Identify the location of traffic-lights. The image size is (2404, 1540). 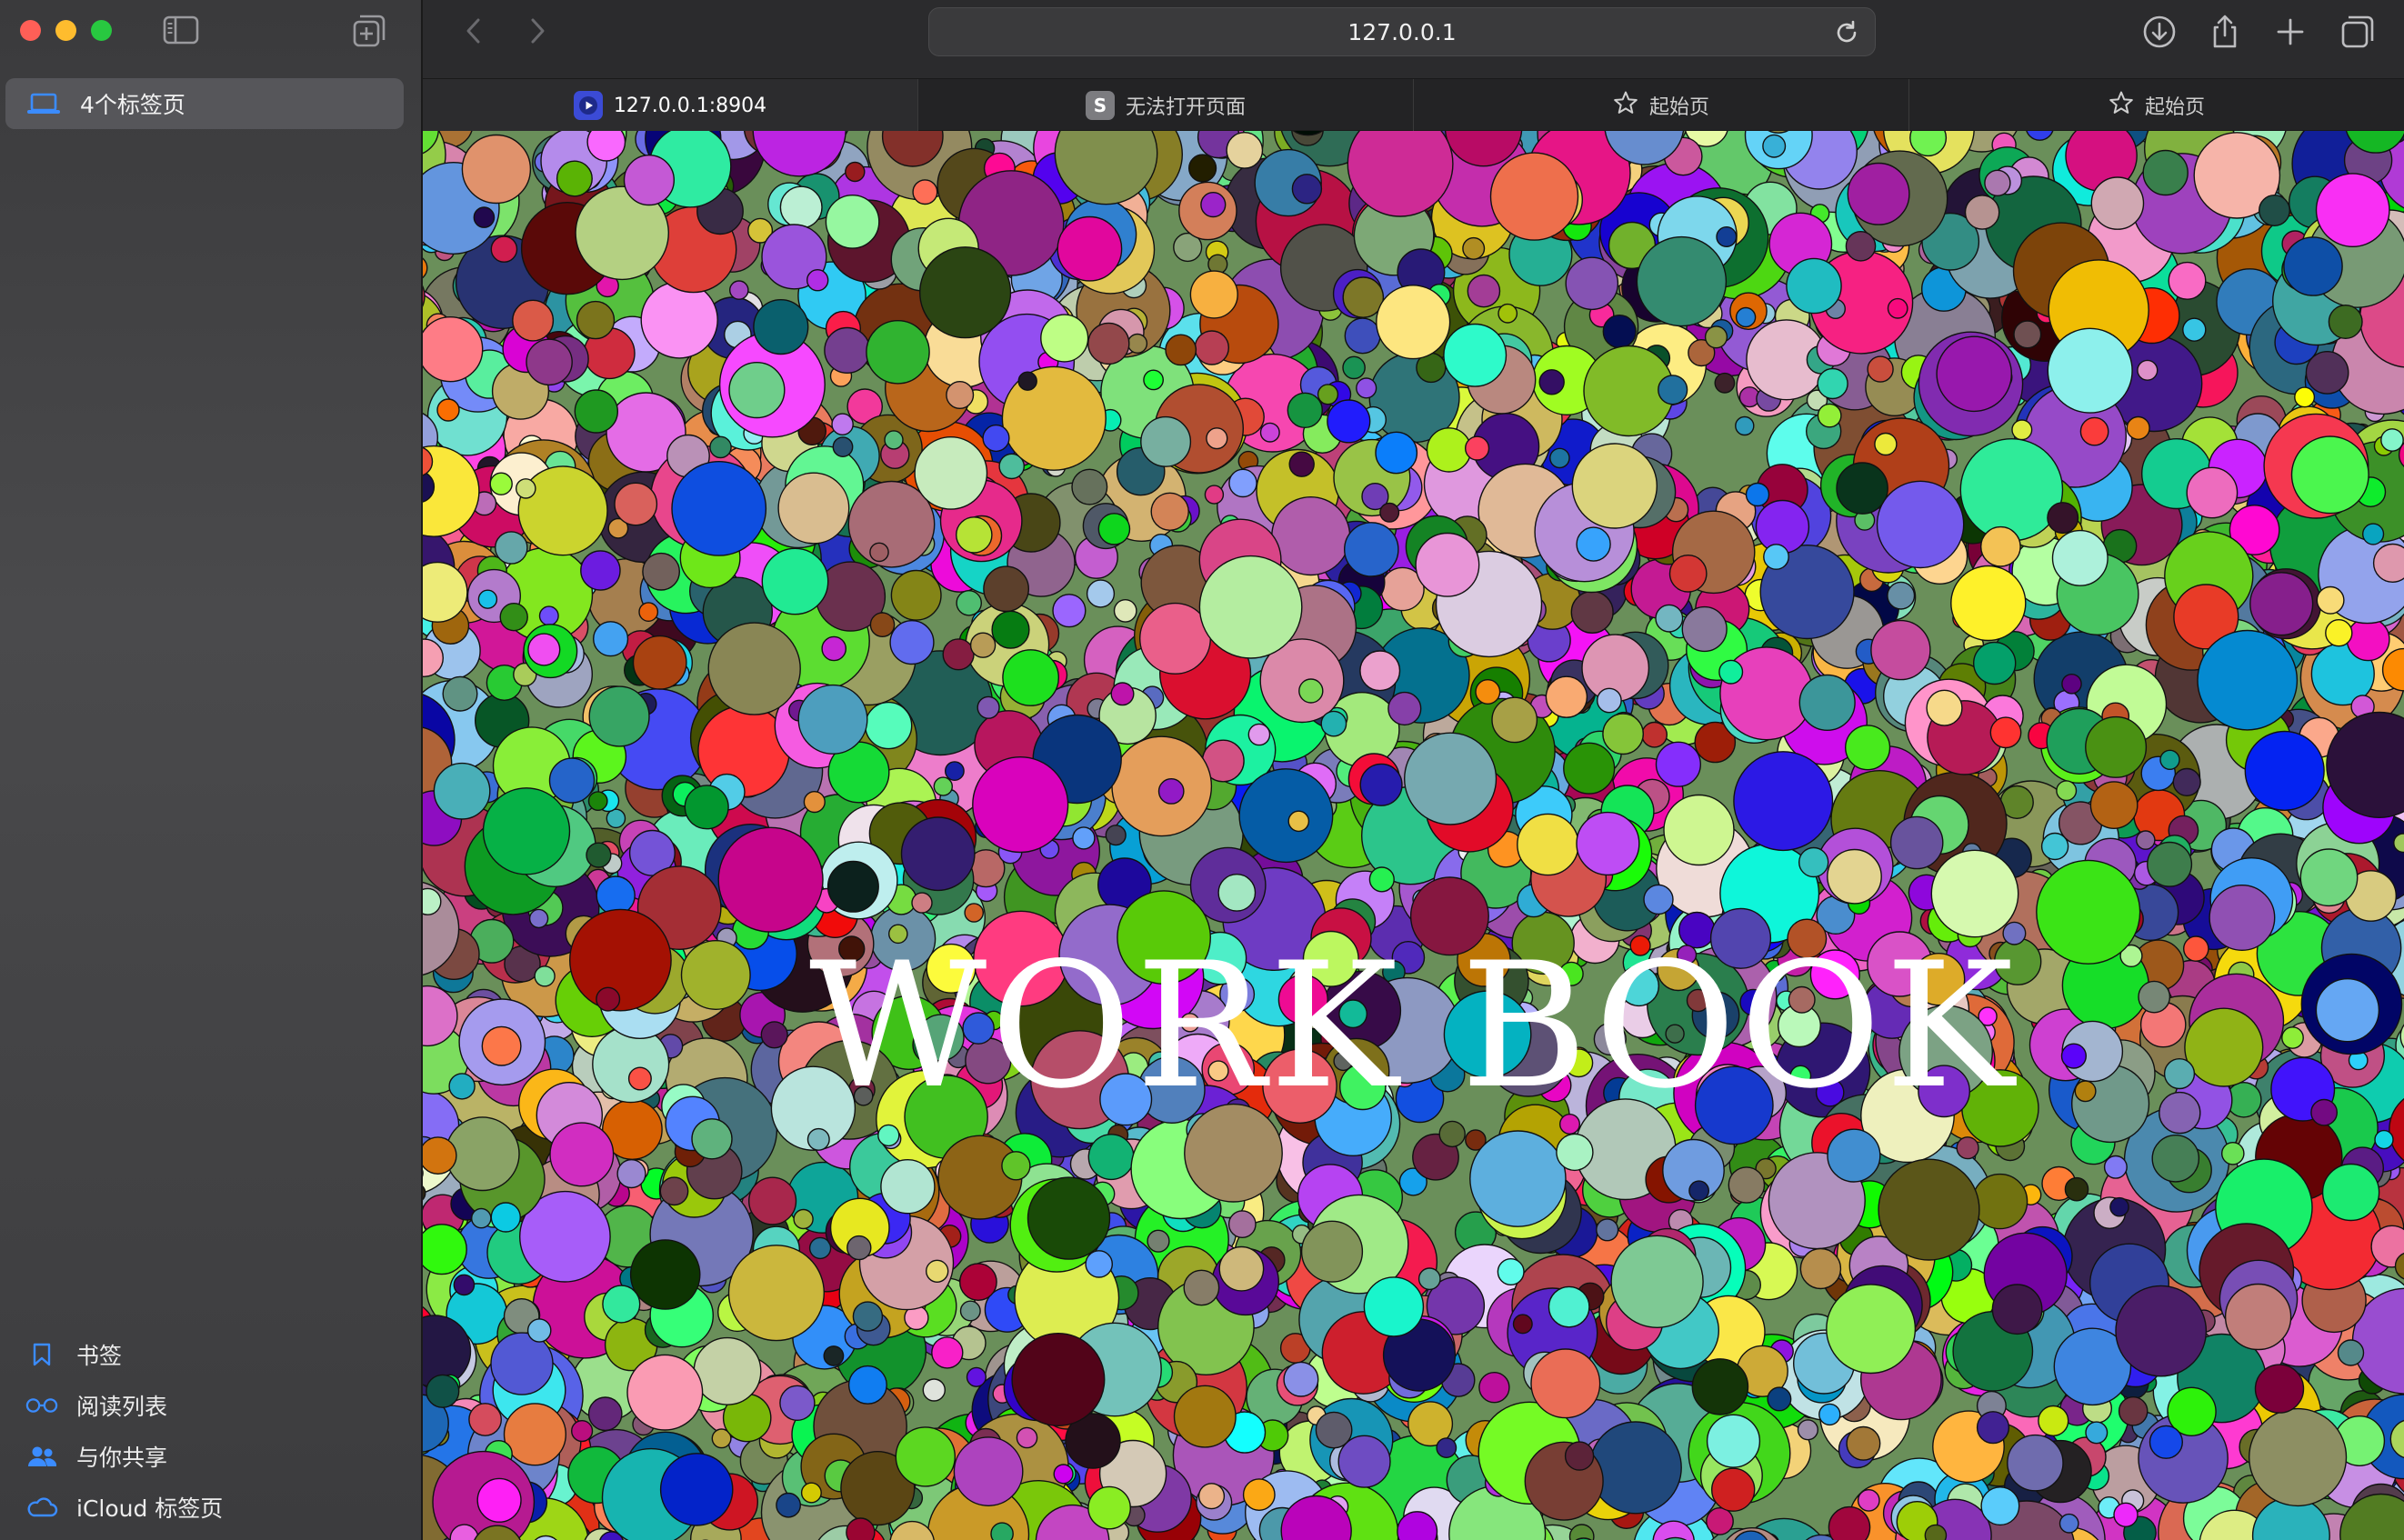
(66, 31).